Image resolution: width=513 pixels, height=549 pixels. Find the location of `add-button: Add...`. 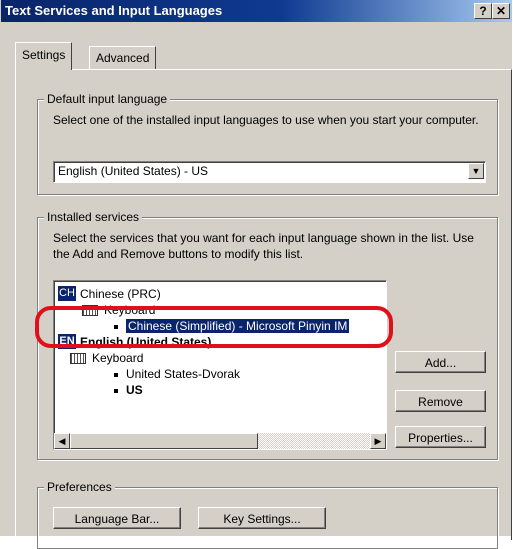

add-button: Add... is located at coordinates (440, 362).